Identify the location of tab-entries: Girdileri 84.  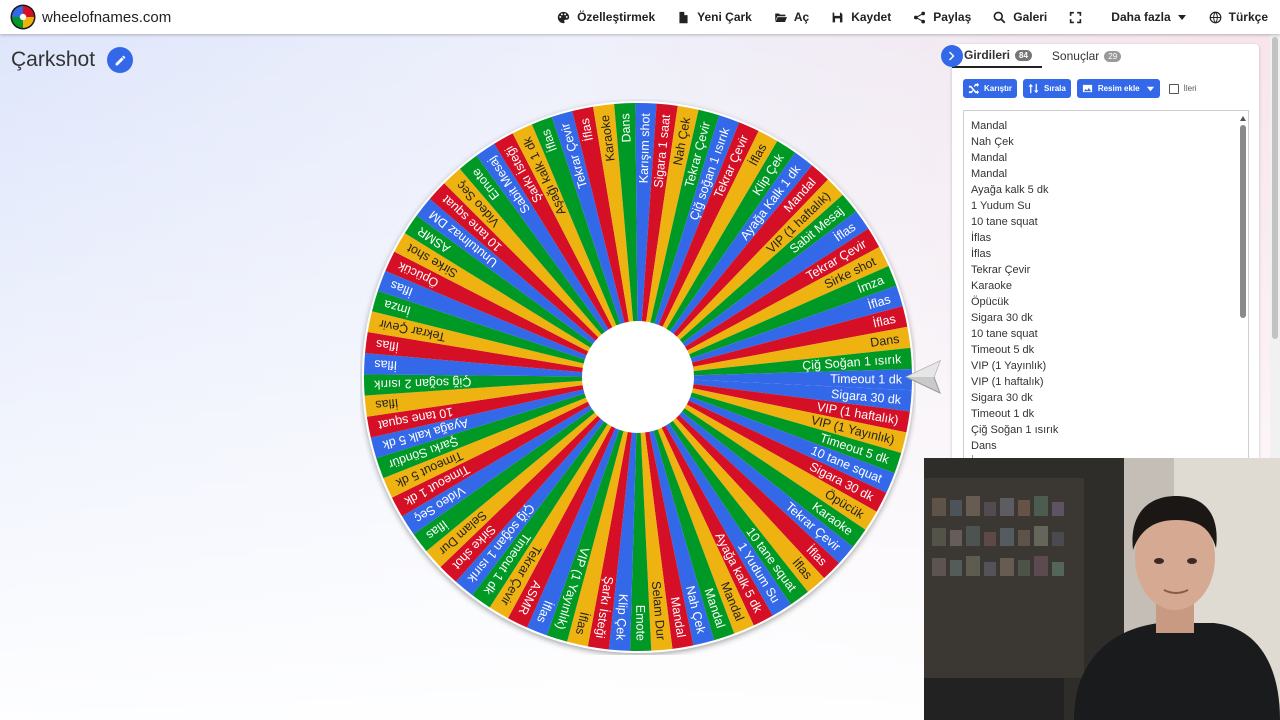
(997, 56).